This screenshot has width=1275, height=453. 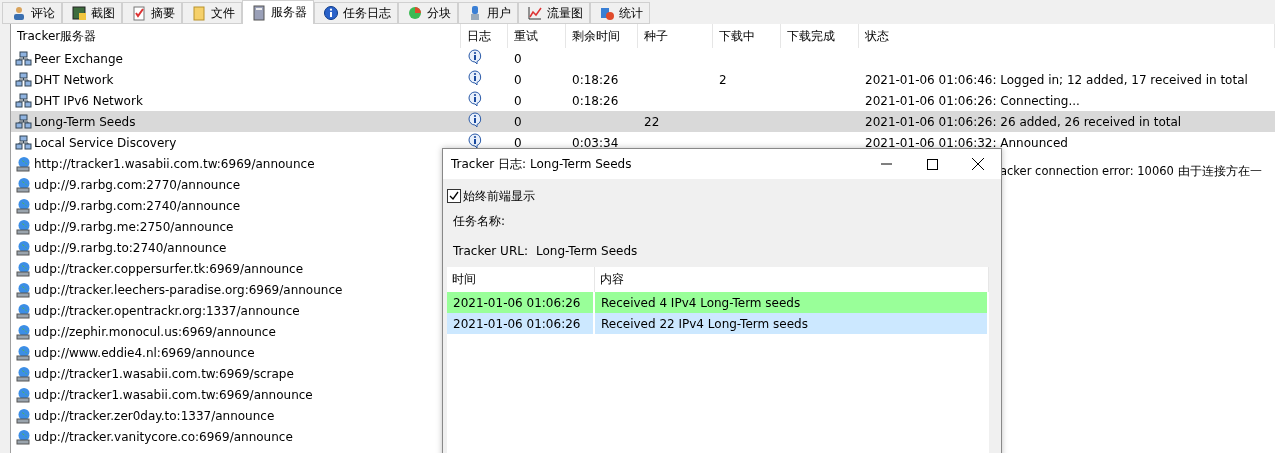 I want to click on column-header: 重试, so click(x=537, y=36).